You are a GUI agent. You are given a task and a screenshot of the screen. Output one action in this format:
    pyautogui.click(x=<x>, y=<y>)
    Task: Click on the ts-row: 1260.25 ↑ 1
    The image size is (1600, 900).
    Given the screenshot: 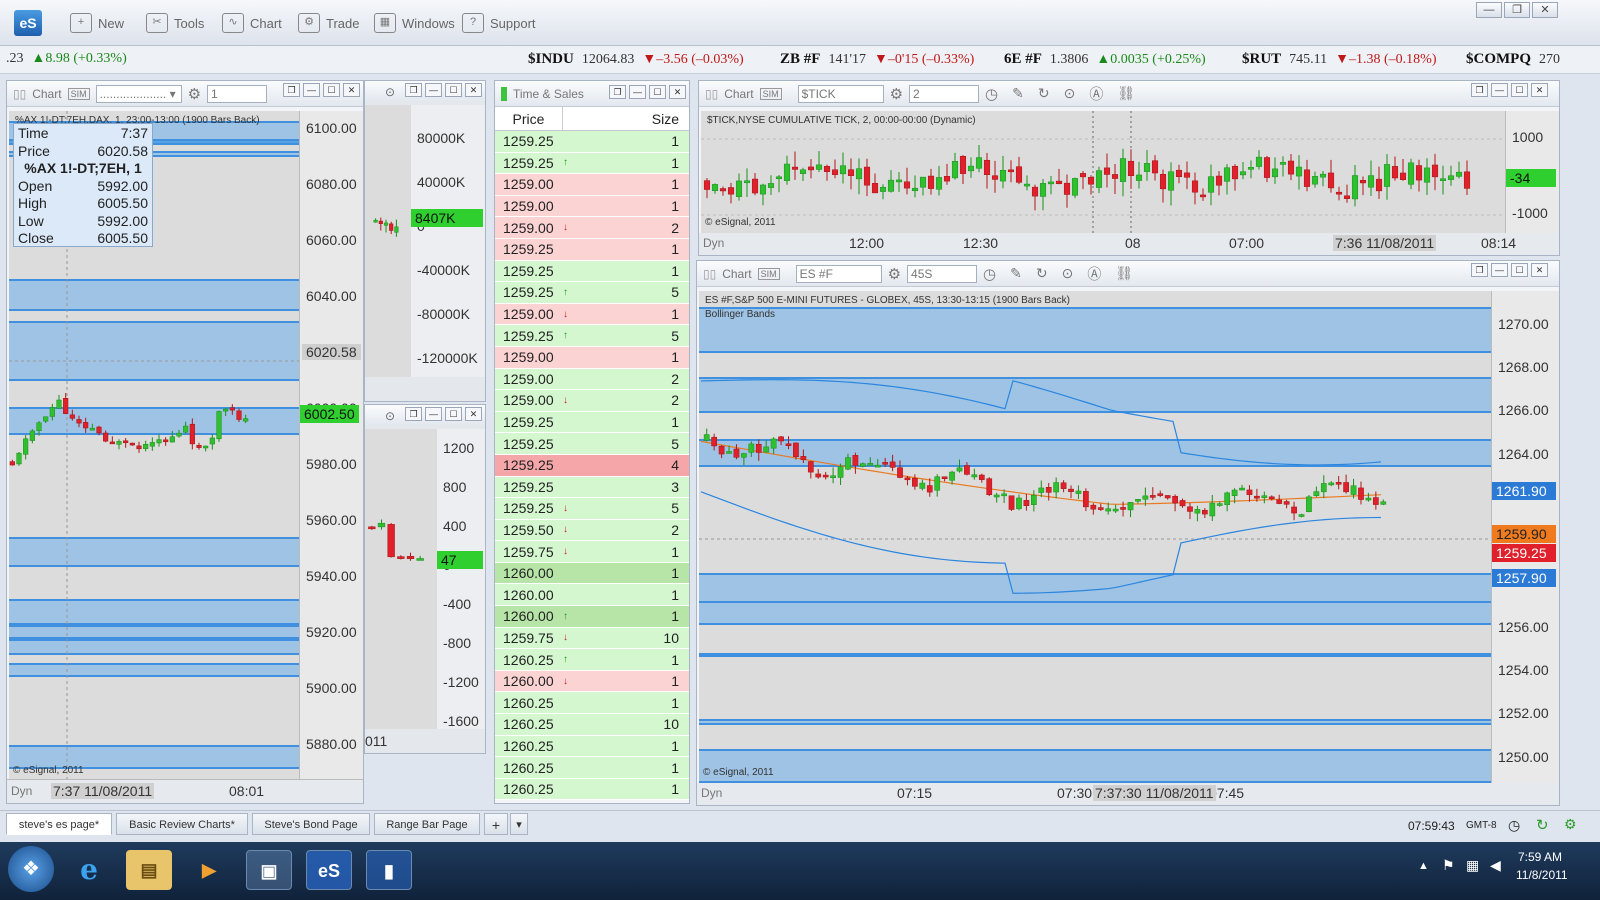 What is the action you would take?
    pyautogui.click(x=592, y=660)
    